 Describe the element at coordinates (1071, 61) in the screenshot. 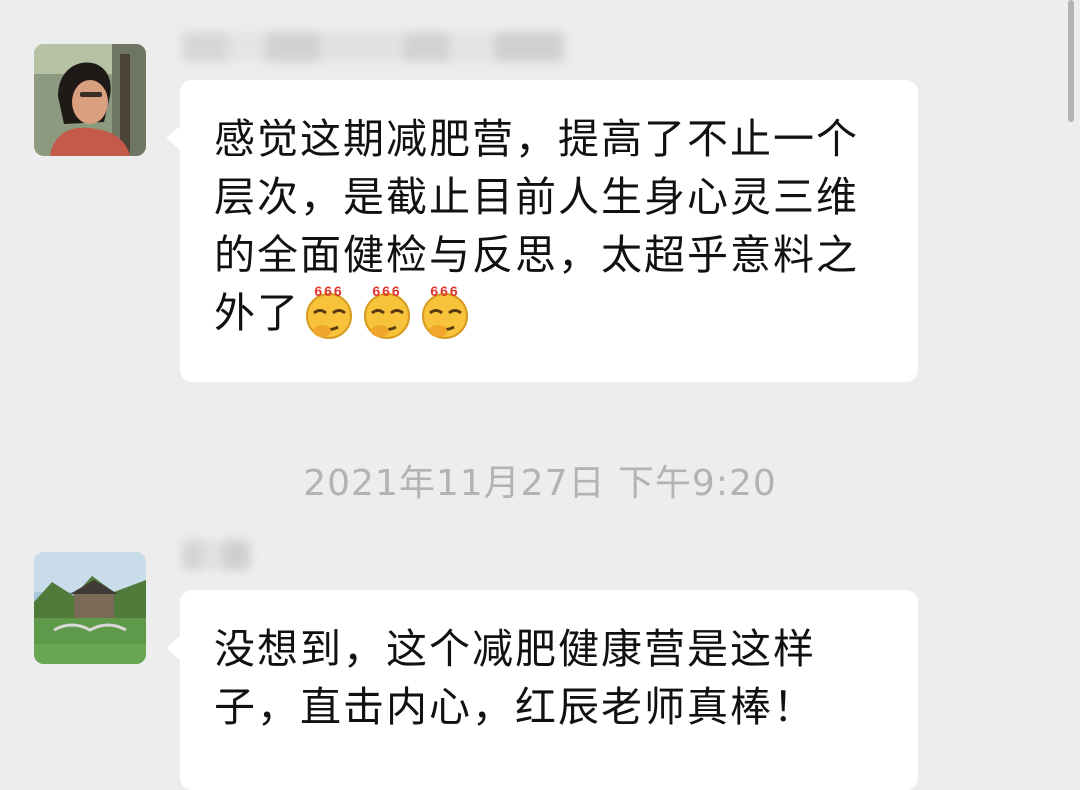

I see `scrollbar` at that location.